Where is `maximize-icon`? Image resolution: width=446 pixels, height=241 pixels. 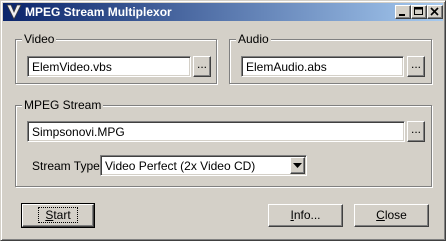
maximize-icon is located at coordinates (418, 11).